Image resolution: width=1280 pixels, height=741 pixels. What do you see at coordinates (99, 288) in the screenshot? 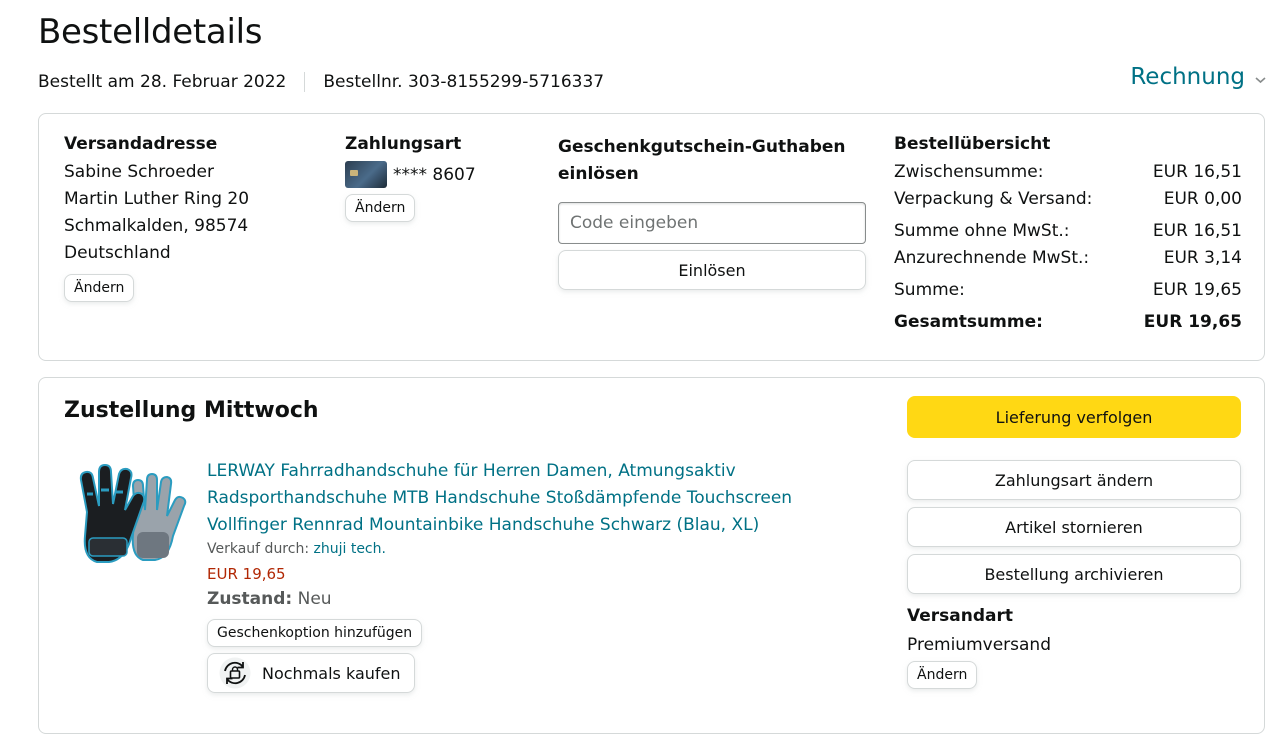
I see `change-address-button: Ändern` at bounding box center [99, 288].